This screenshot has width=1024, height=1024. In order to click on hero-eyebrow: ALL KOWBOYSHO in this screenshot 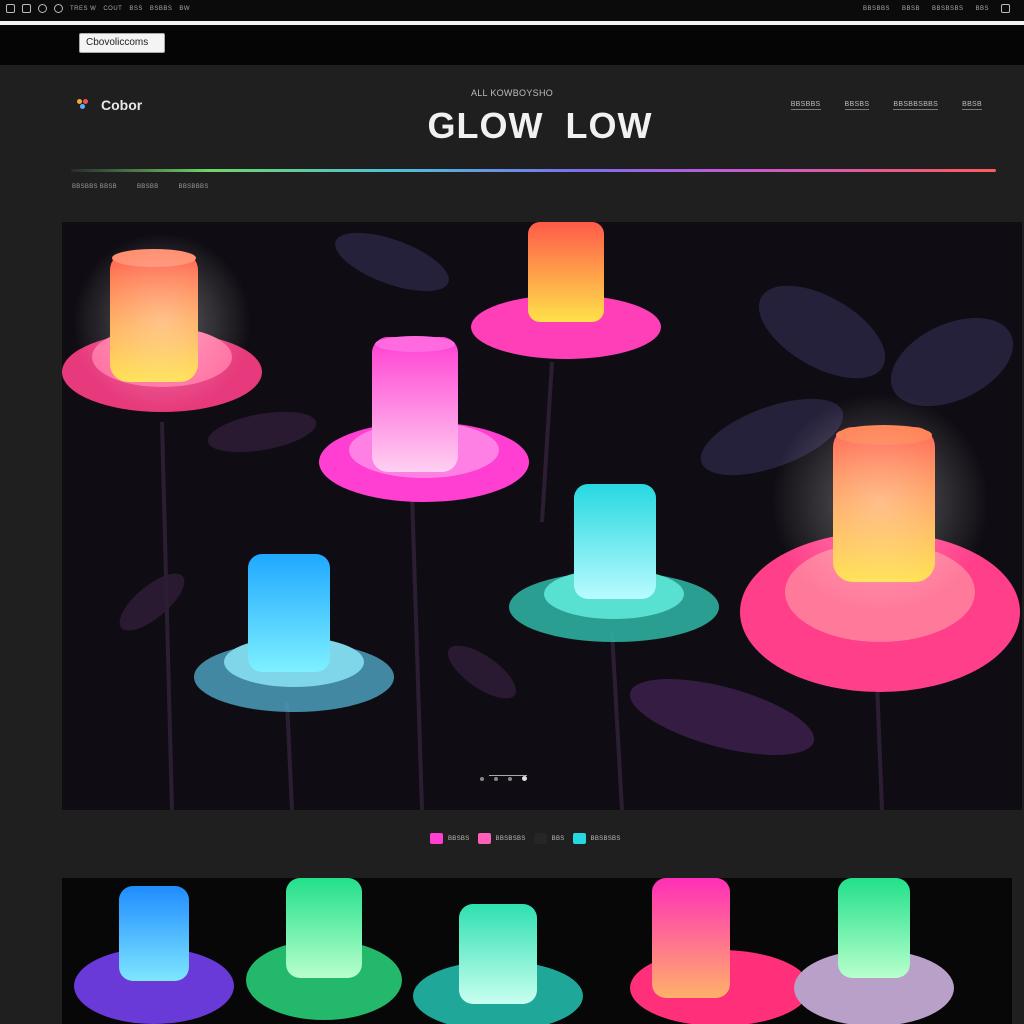, I will do `click(512, 93)`.